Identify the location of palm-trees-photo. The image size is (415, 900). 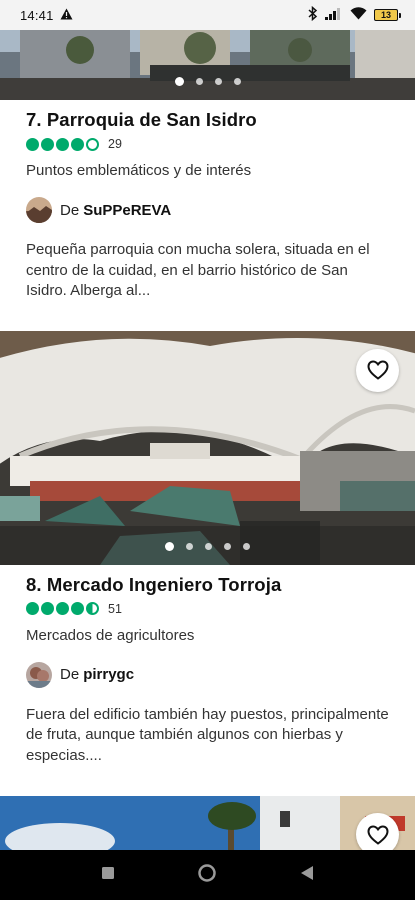
(207, 823).